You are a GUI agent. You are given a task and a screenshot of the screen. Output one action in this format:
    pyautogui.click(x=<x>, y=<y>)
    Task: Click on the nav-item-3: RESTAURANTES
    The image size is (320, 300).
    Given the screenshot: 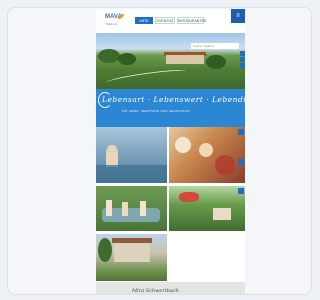 What is the action you would take?
    pyautogui.click(x=191, y=20)
    